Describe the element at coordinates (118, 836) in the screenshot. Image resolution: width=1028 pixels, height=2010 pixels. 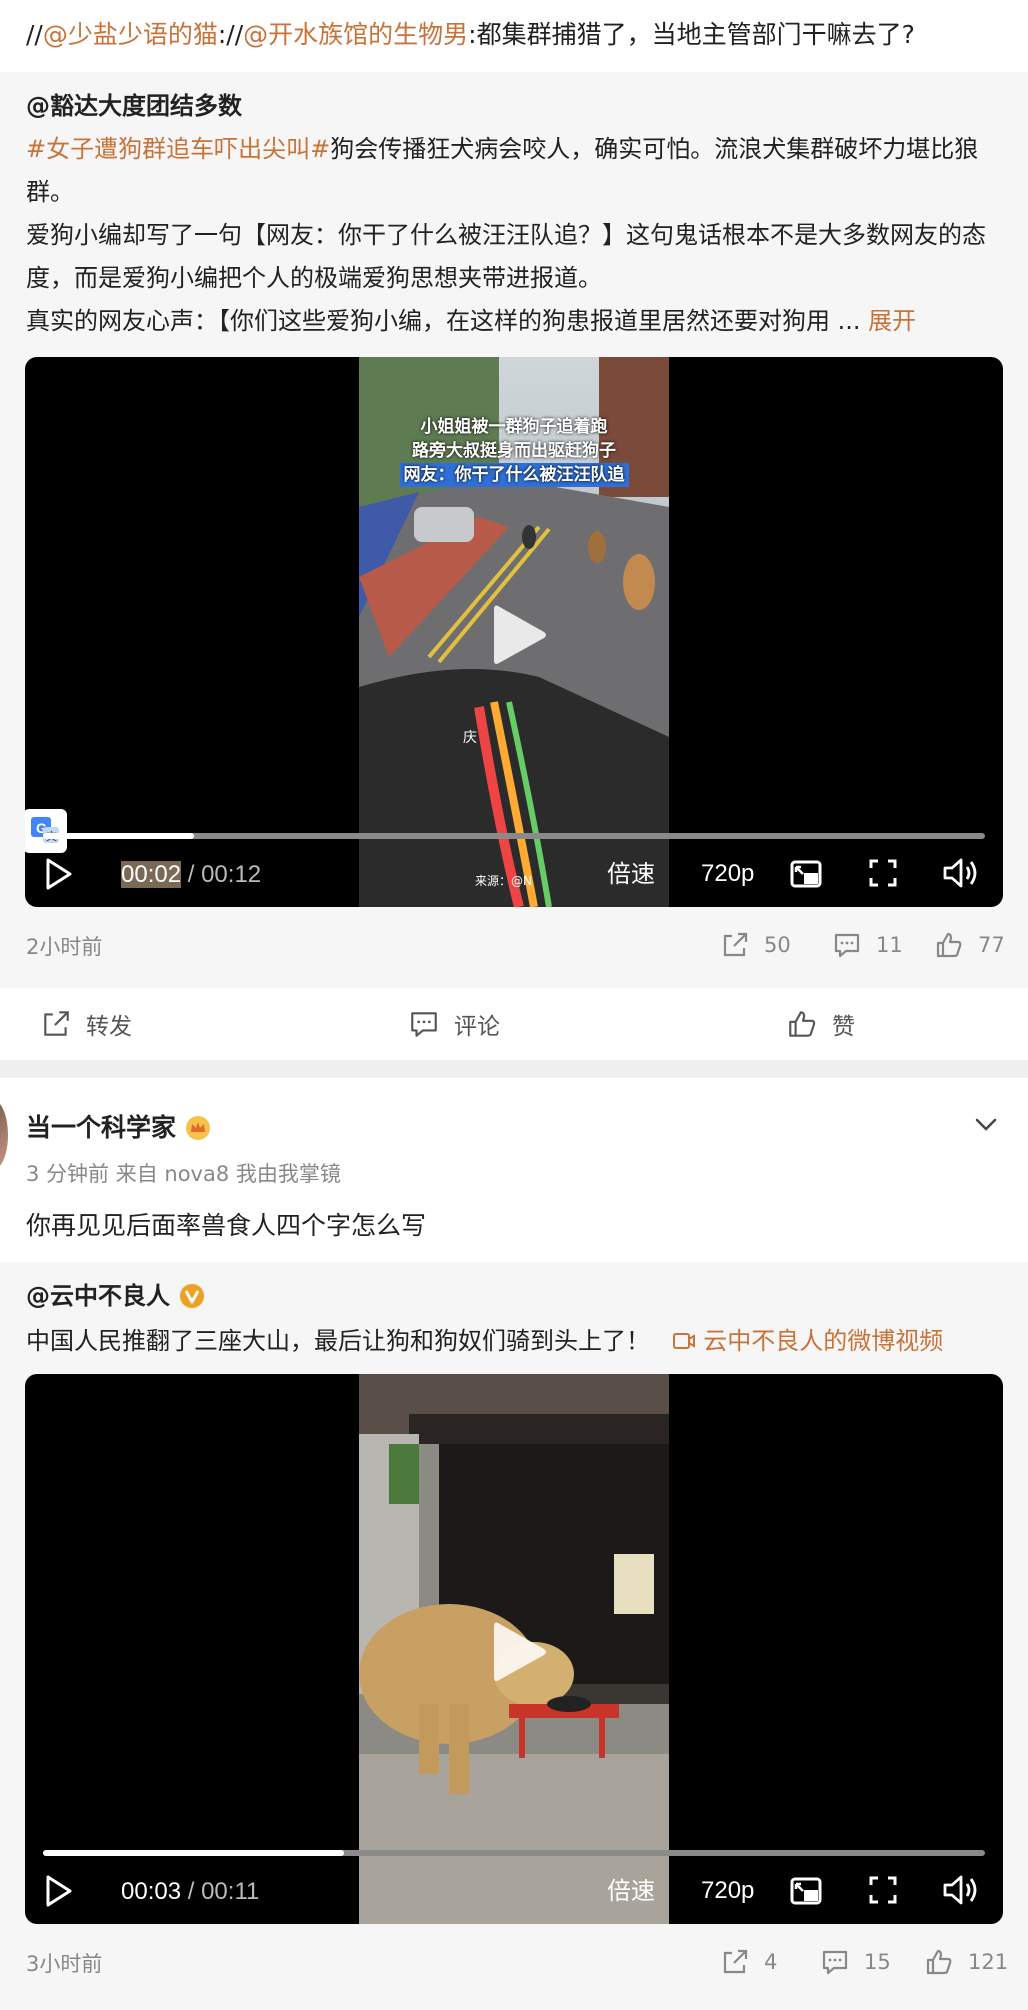
I see `progress-fill` at that location.